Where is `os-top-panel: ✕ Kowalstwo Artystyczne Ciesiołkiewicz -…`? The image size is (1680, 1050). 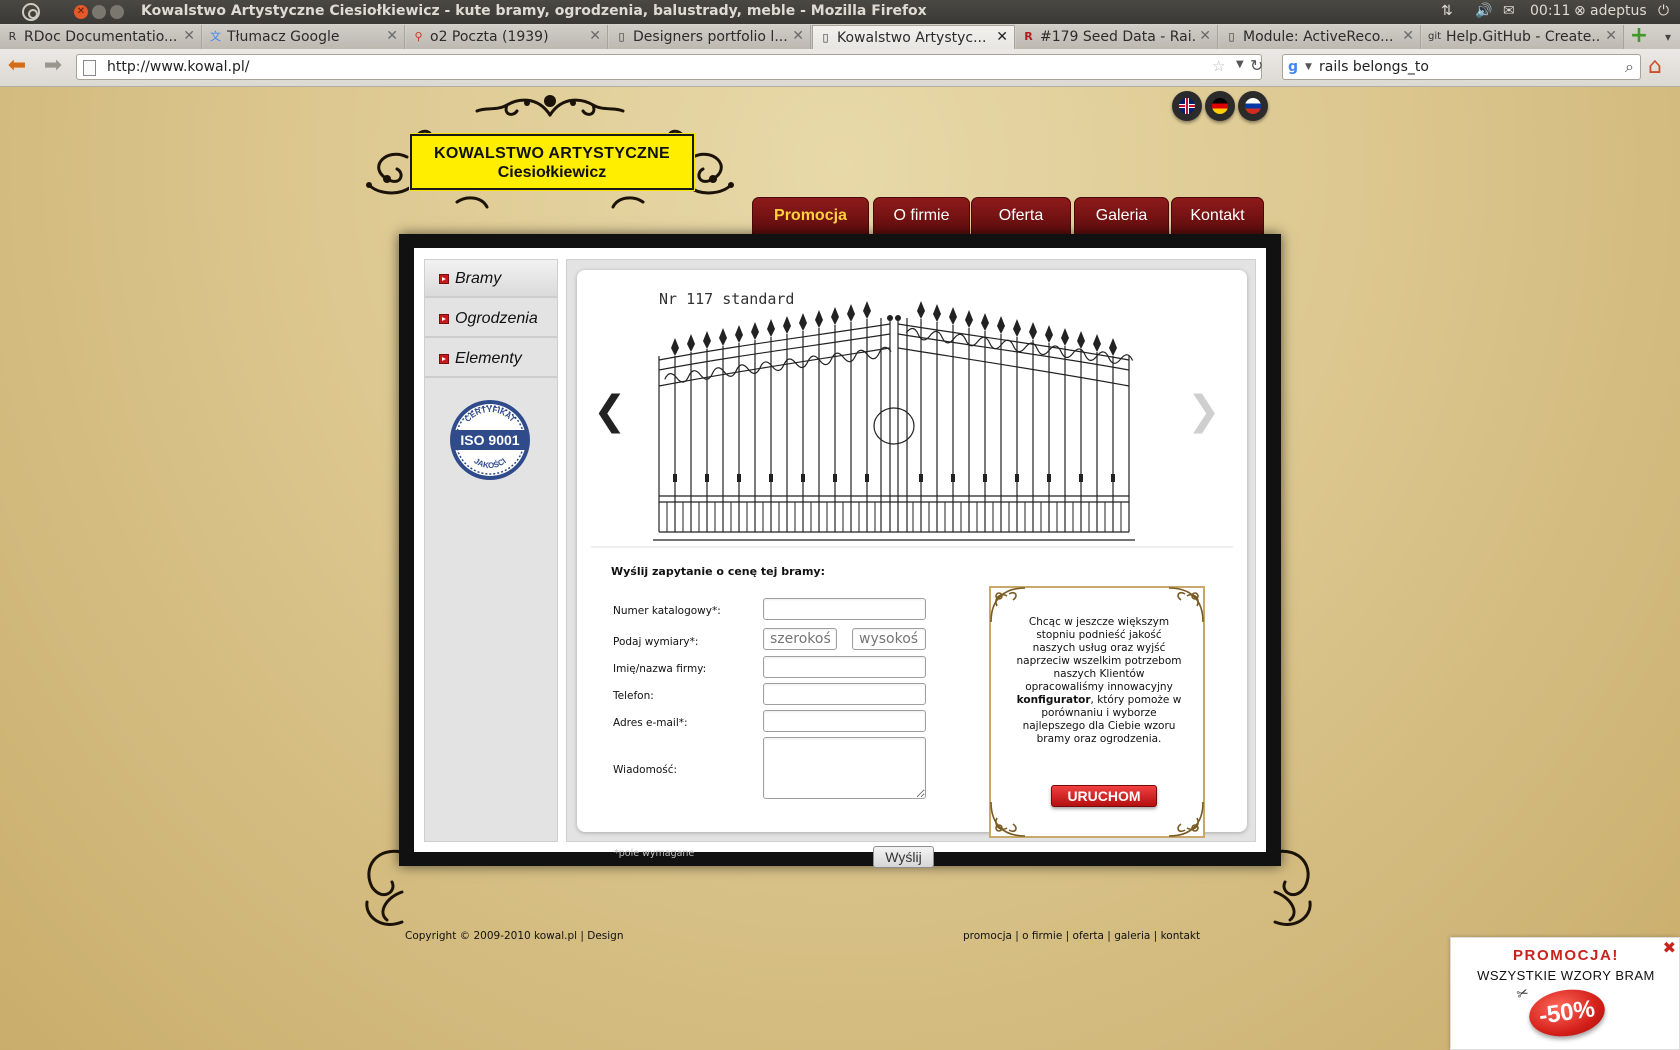
os-top-panel: ✕ Kowalstwo Artystyczne Ciesiołkiewicz -… is located at coordinates (840, 12).